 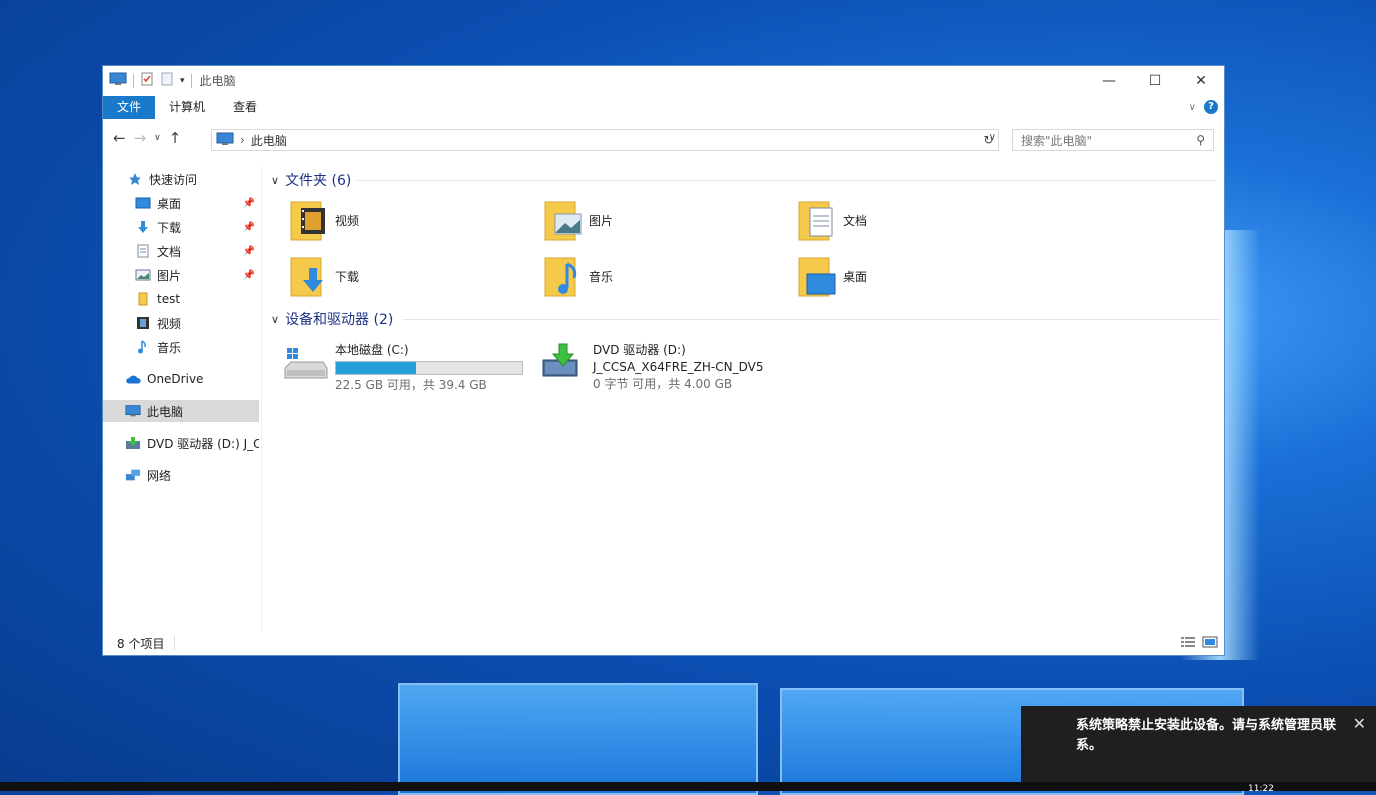 I want to click on nav-quick-access: 快速访问, so click(x=162, y=179).